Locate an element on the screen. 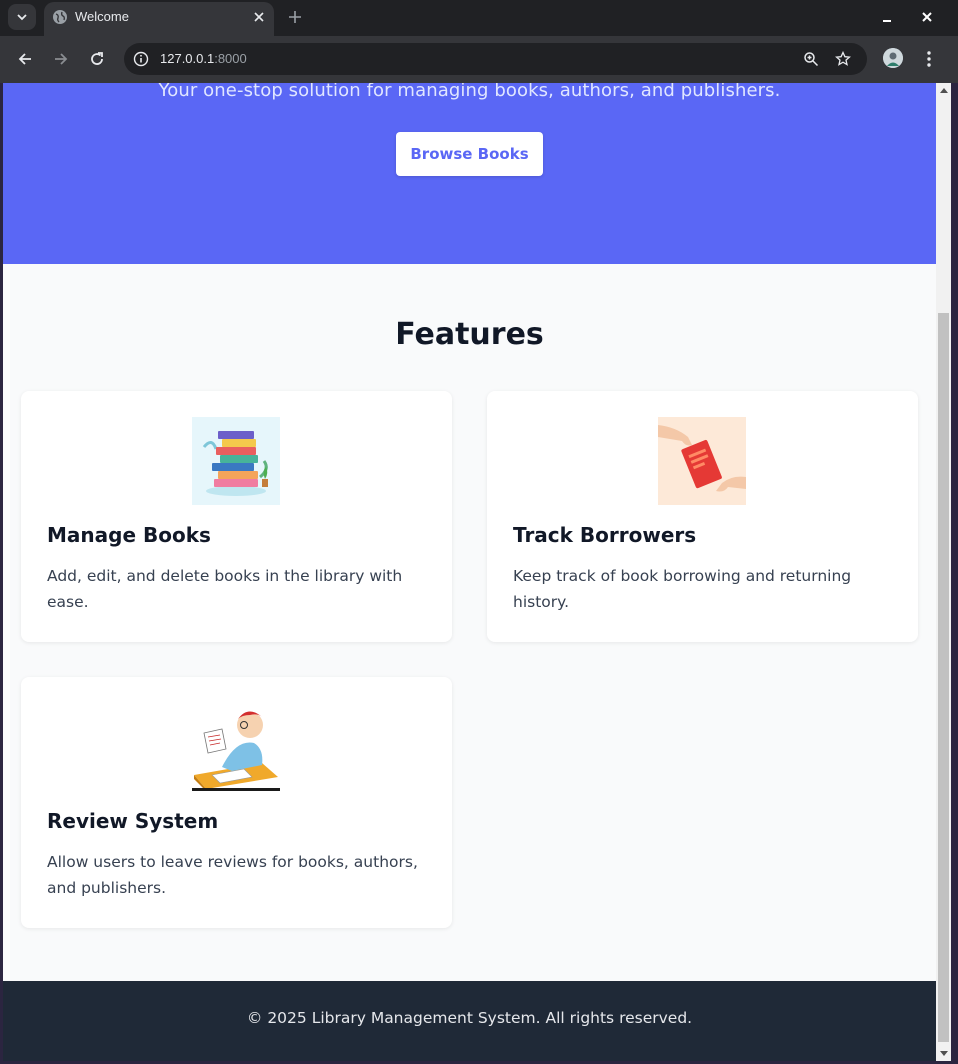  browse-books-button: Browse Books is located at coordinates (469, 154).